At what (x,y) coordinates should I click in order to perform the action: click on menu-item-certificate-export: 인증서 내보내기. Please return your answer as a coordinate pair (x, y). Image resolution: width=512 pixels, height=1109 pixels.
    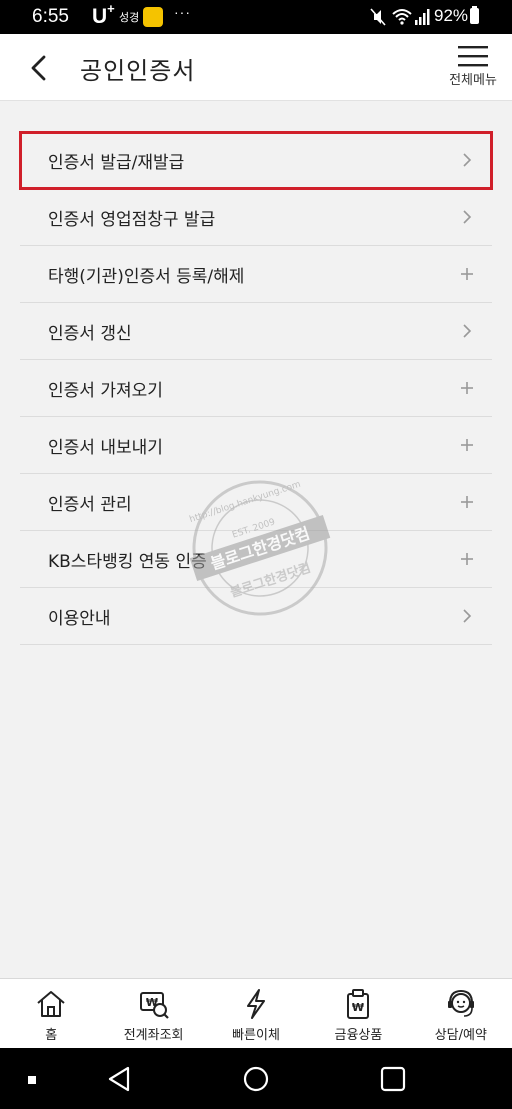
    Looking at the image, I should click on (256, 445).